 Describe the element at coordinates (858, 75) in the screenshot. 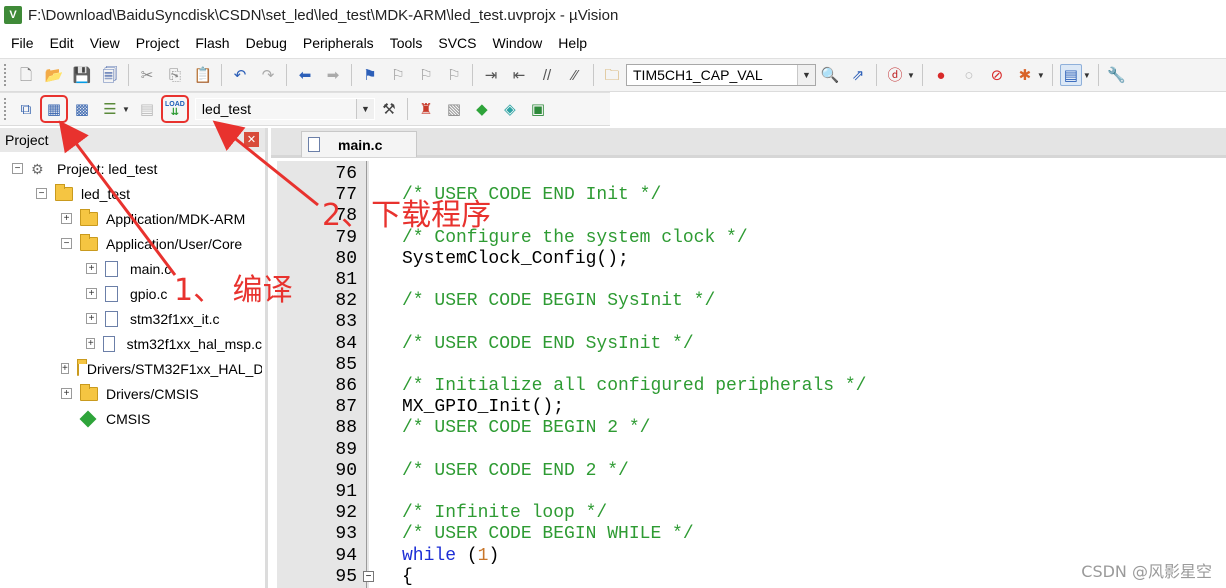

I see `incremental-find-icon: ⇗` at that location.